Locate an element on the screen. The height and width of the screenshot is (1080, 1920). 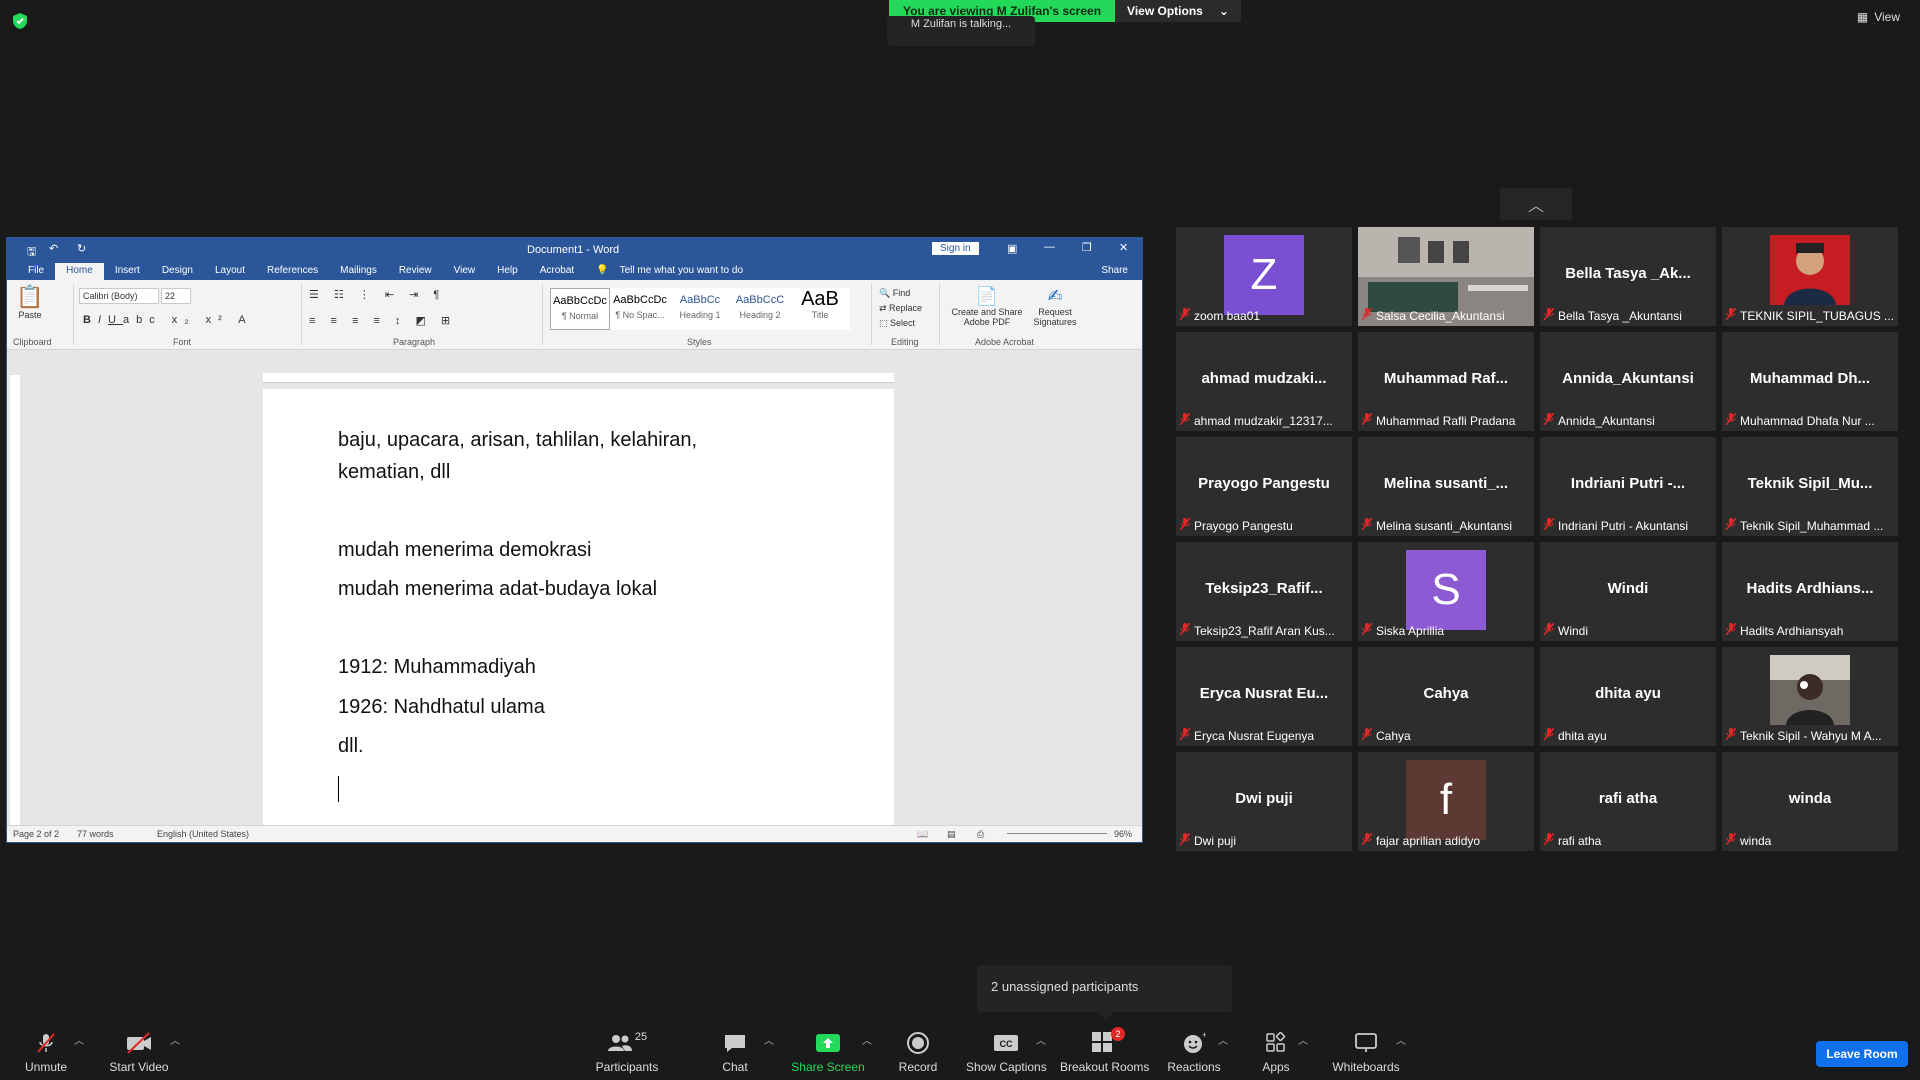
unmute-button: Unmute is located at coordinates (46, 1052).